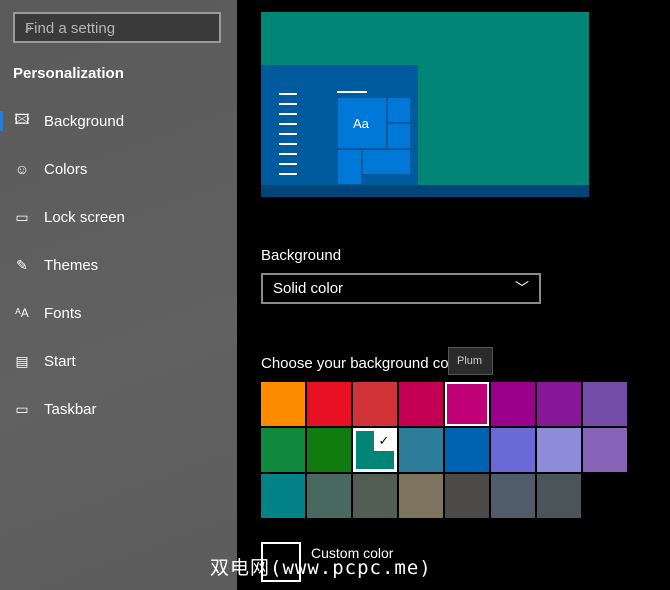  I want to click on taskbar-preview, so click(425, 191).